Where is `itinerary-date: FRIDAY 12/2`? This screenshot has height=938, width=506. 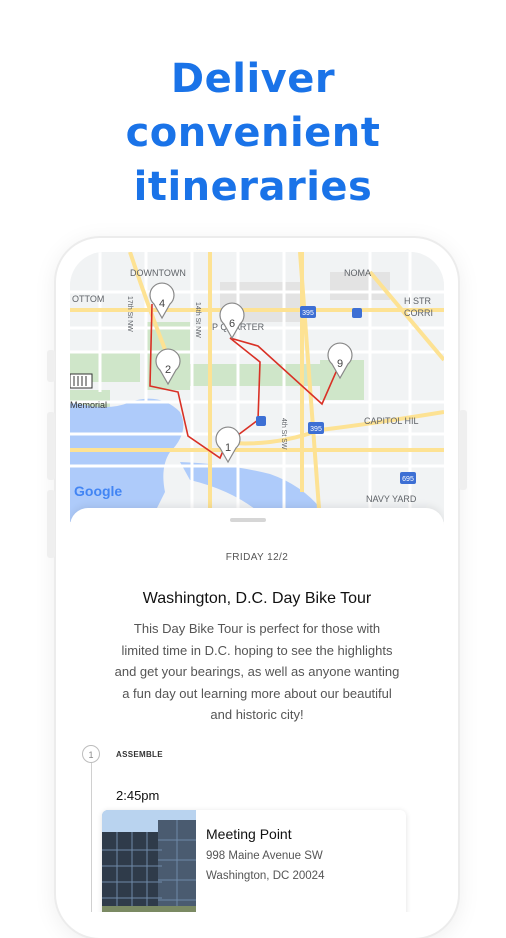 itinerary-date: FRIDAY 12/2 is located at coordinates (257, 557).